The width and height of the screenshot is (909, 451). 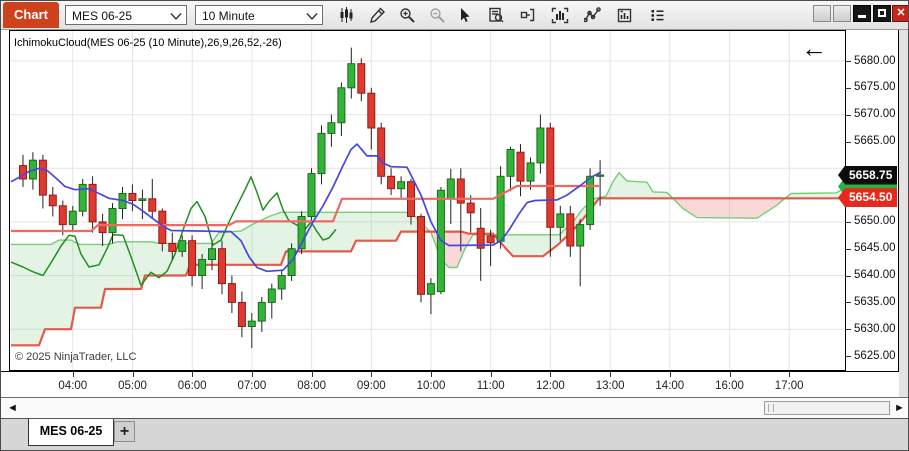 I want to click on document-tab-bar: MES 06-25 +, so click(x=454, y=434).